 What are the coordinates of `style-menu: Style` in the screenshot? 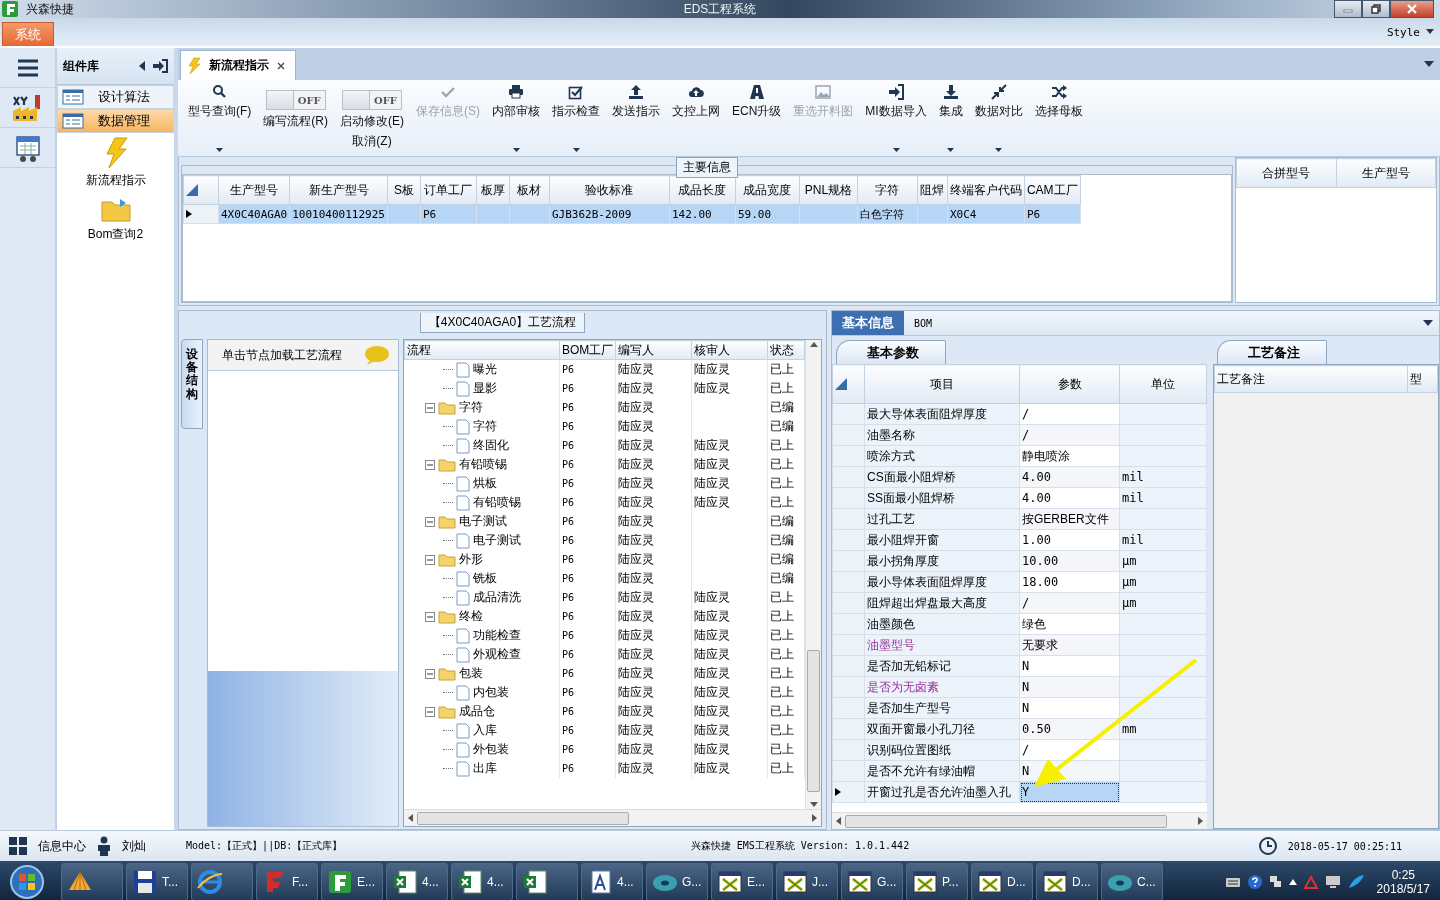 It's located at (1403, 32).